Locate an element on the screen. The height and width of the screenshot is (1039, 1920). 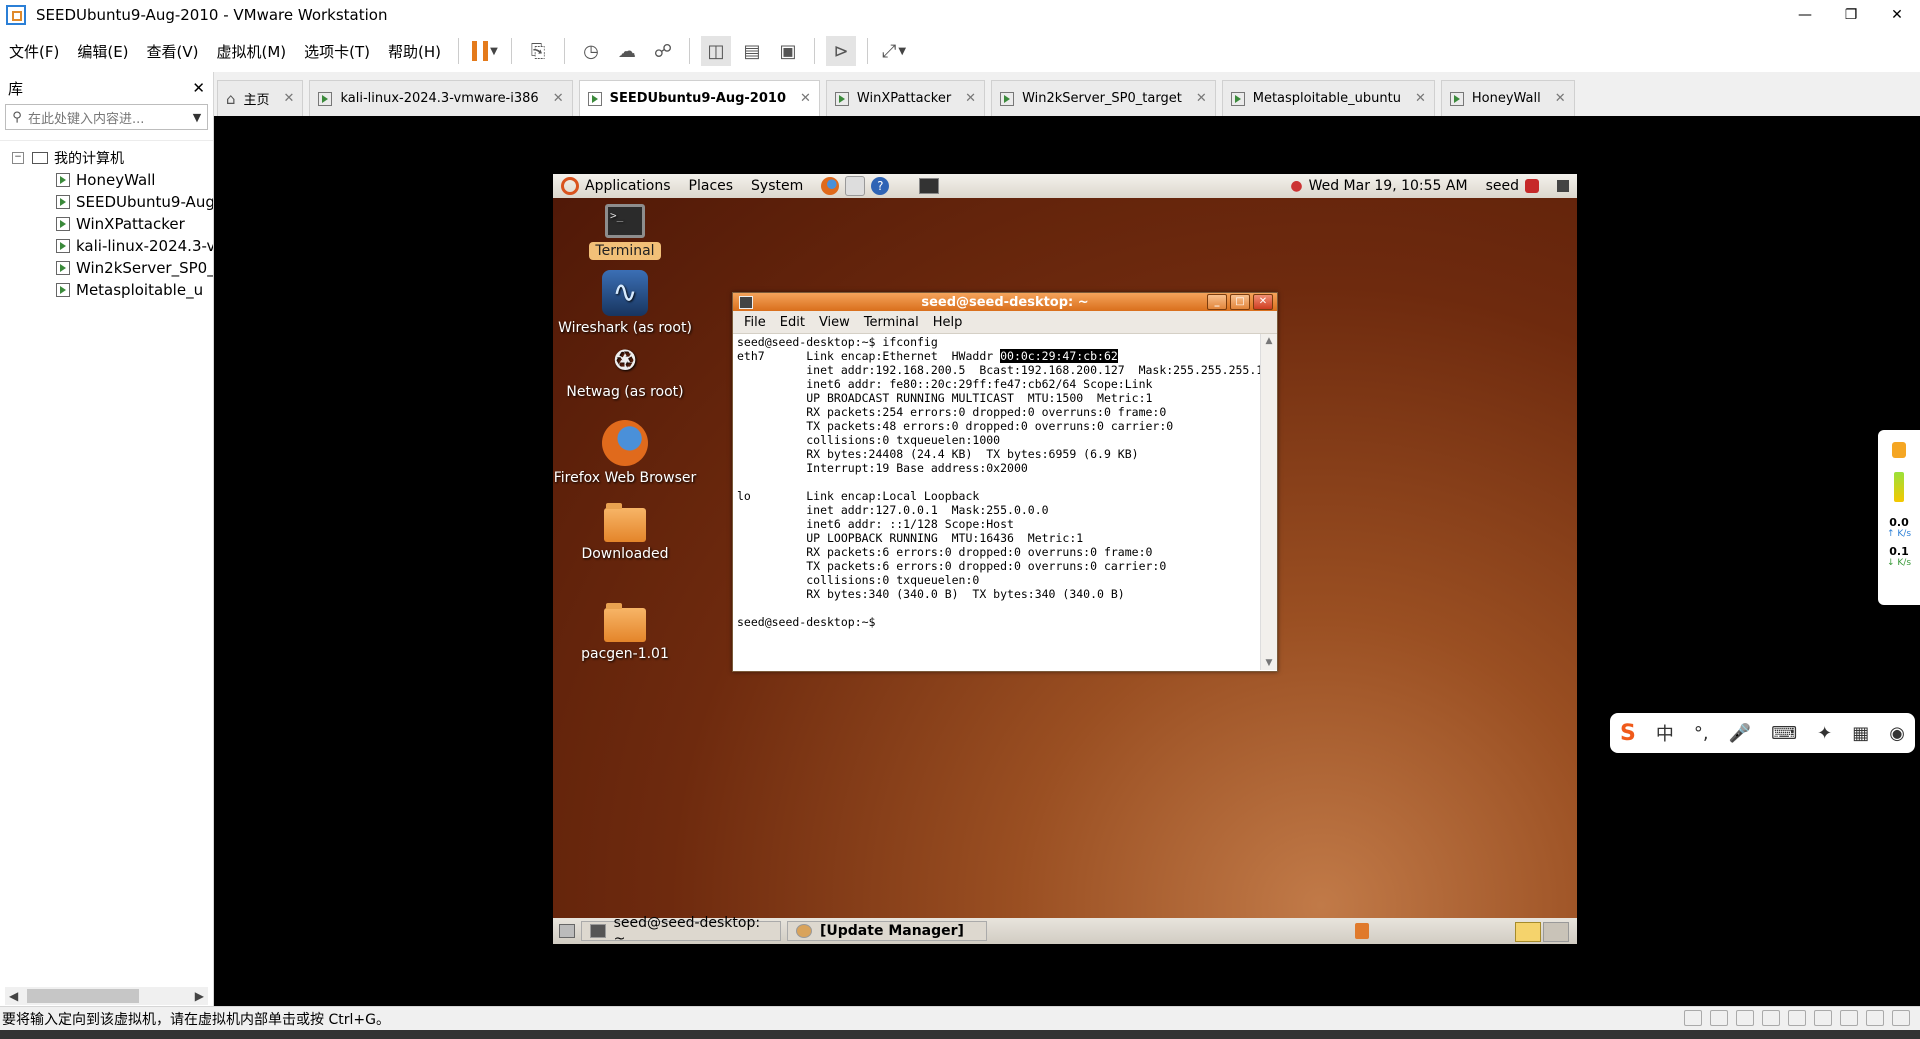
menu-applications: Applications is located at coordinates (628, 186).